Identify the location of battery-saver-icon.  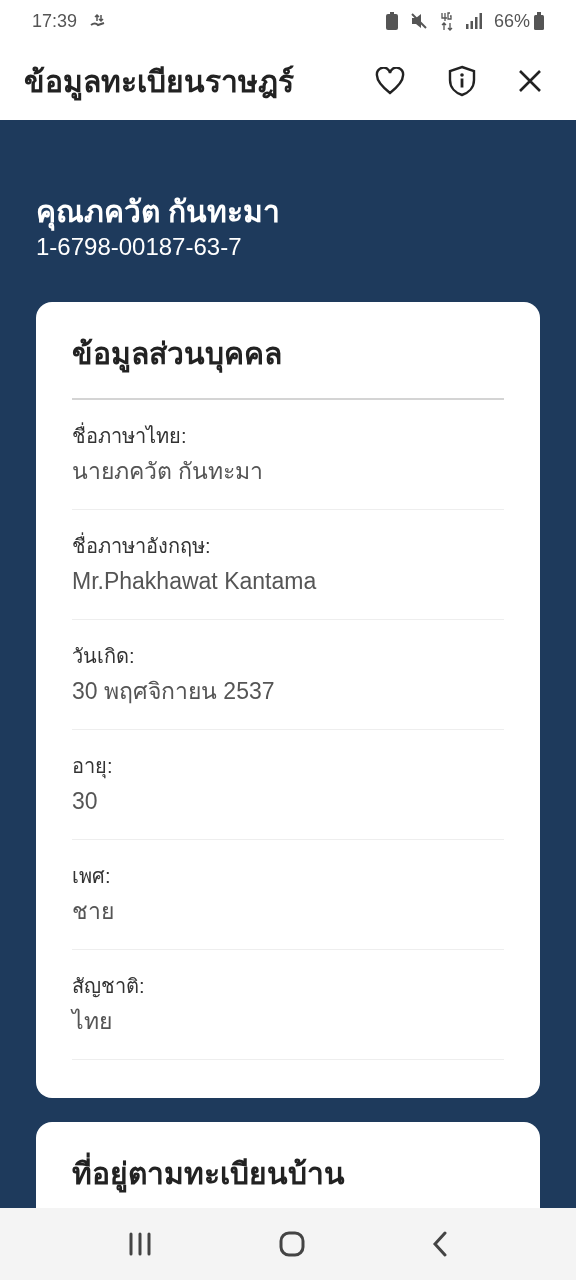
(391, 21).